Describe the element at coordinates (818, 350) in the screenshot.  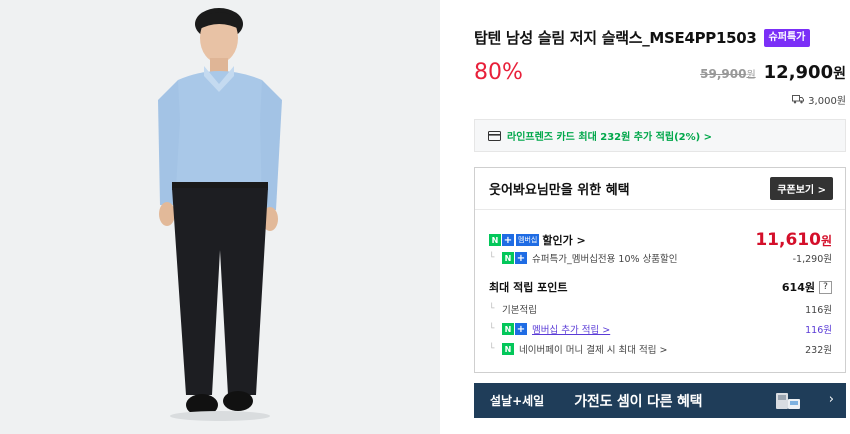
I see `naverpay-points-value: 232원` at that location.